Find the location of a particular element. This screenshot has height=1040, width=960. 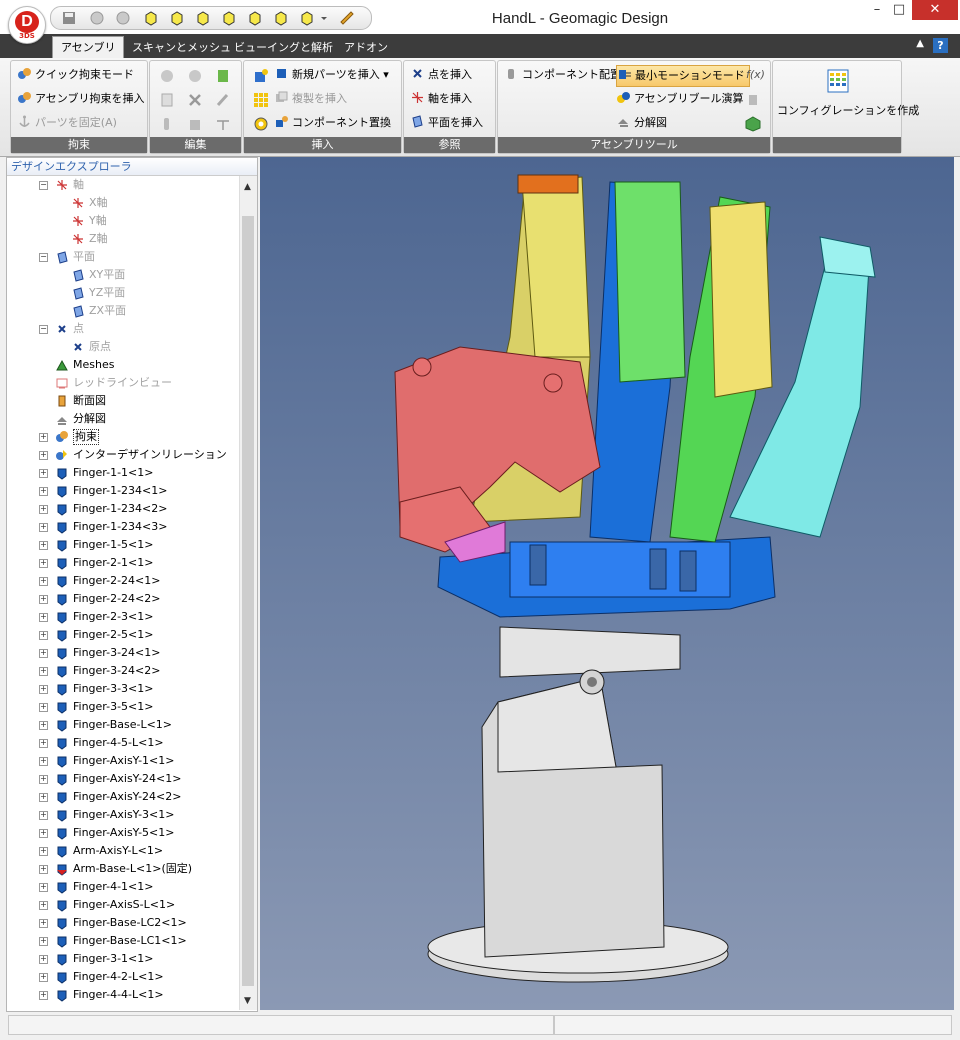

tree-item: + Finger-AxisY-24<1> is located at coordinates (122, 779).